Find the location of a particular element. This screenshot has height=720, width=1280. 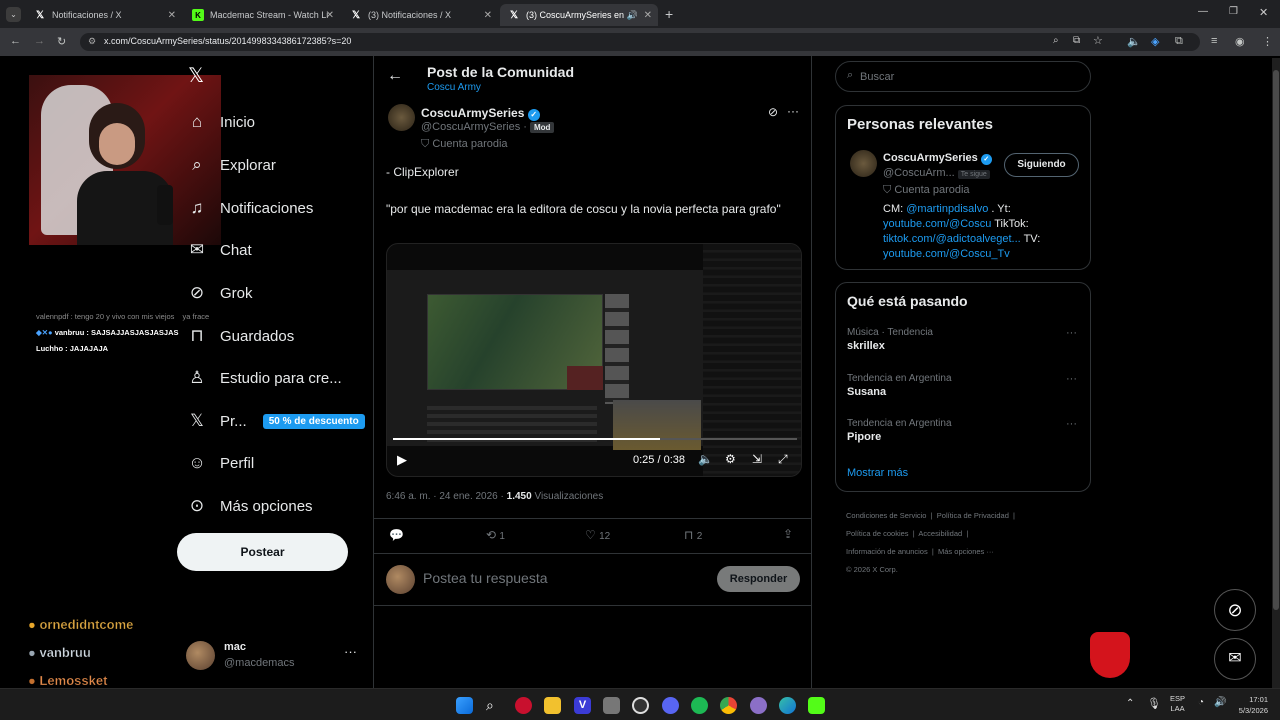

trend-item: Música · Tendencia skrillex ··· is located at coordinates (964, 339).